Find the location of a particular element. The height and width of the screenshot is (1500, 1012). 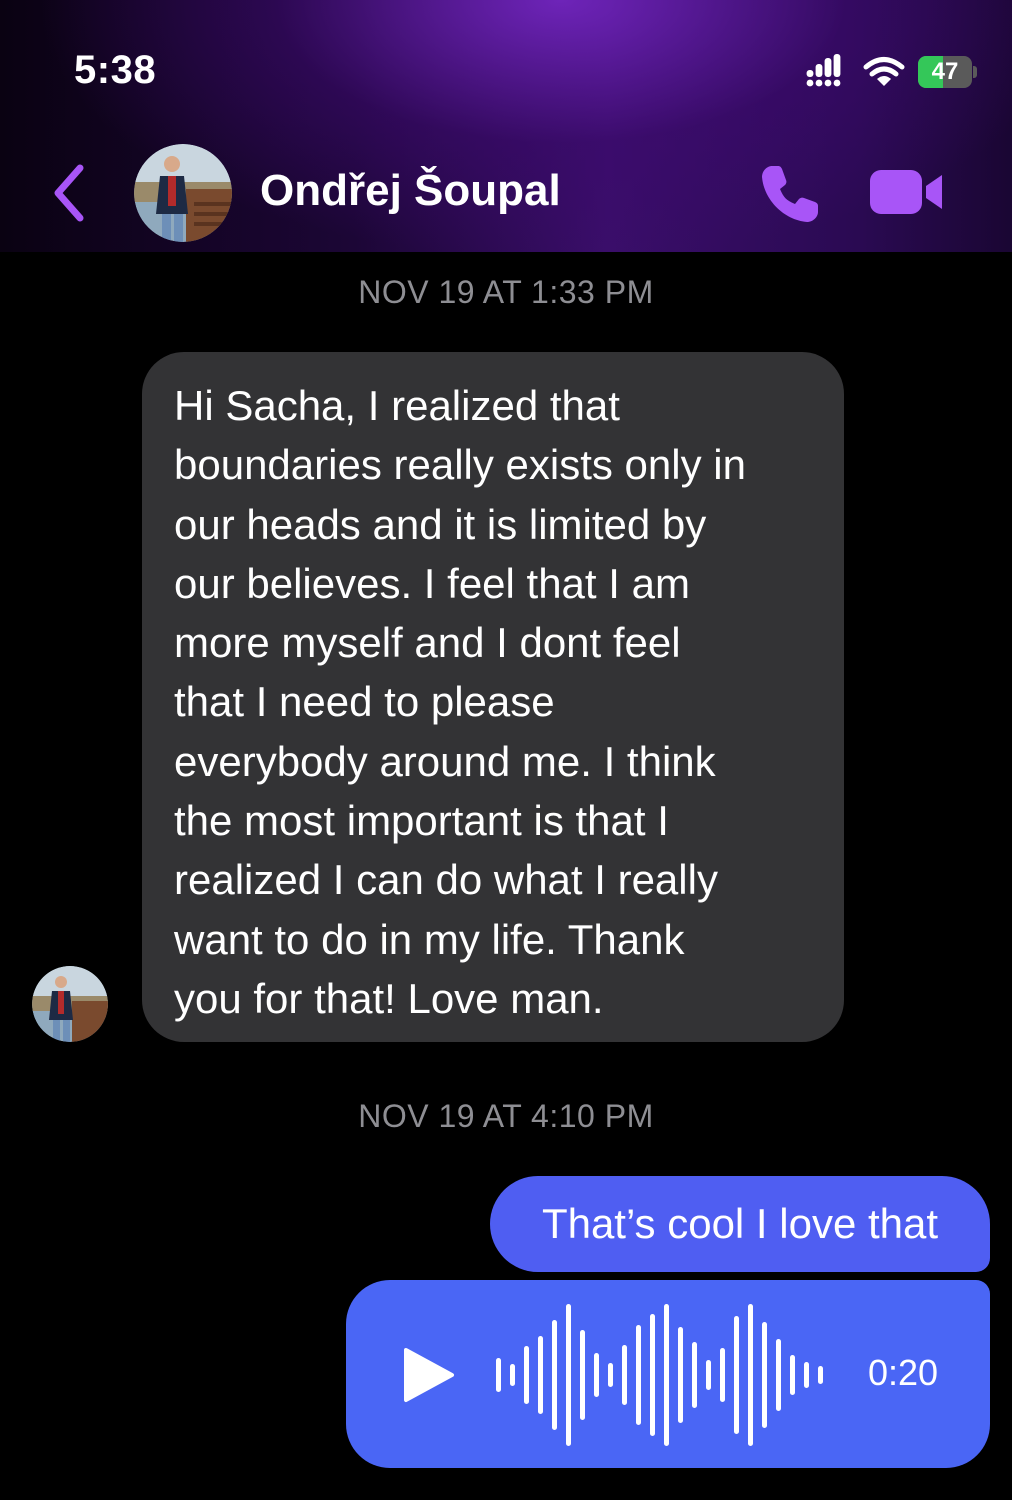

play-button is located at coordinates (429, 1375).